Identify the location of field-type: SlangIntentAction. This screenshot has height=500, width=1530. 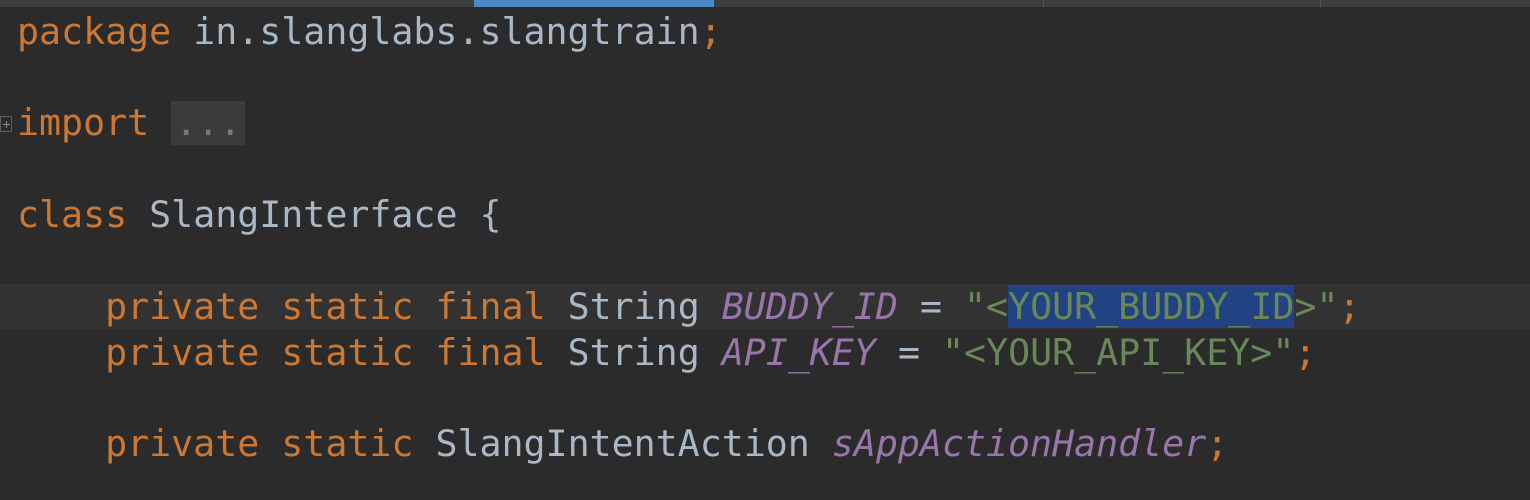
(622, 443).